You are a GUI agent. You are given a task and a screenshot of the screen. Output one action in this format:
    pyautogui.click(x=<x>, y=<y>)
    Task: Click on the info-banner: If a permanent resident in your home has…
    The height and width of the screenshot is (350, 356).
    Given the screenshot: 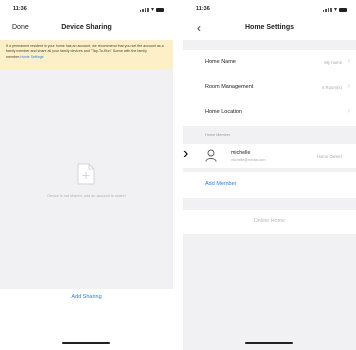 What is the action you would take?
    pyautogui.click(x=86, y=54)
    